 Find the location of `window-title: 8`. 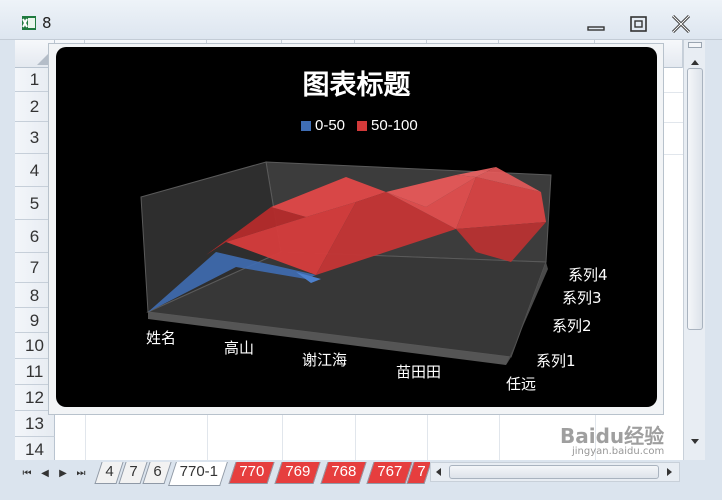

window-title: 8 is located at coordinates (47, 23).